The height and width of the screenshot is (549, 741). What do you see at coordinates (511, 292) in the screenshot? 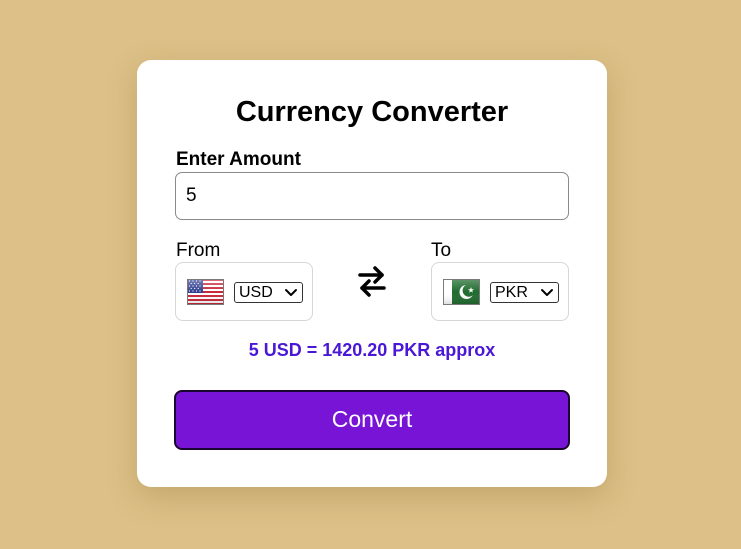
I see `to-currency-value: PKR` at bounding box center [511, 292].